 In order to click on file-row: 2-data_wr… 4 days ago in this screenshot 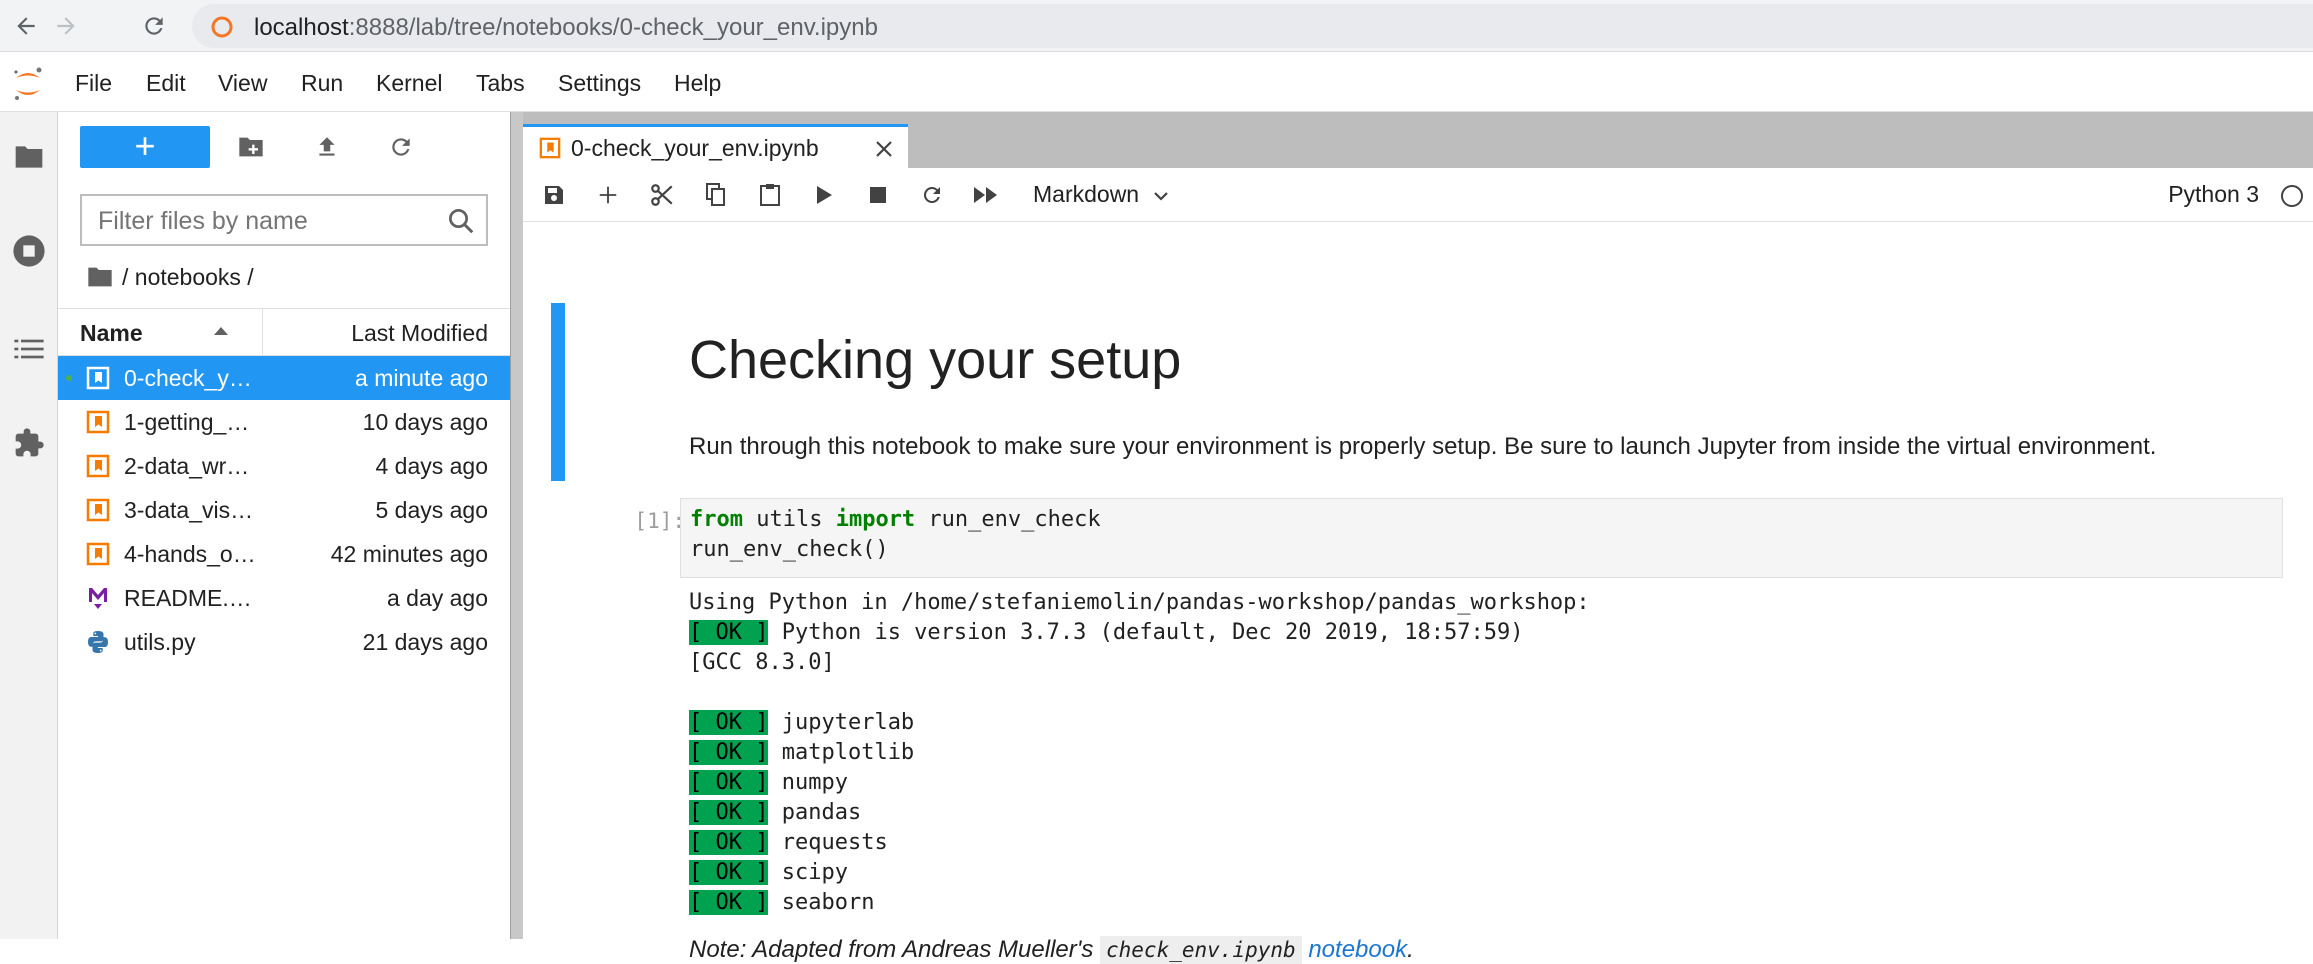, I will do `click(284, 466)`.